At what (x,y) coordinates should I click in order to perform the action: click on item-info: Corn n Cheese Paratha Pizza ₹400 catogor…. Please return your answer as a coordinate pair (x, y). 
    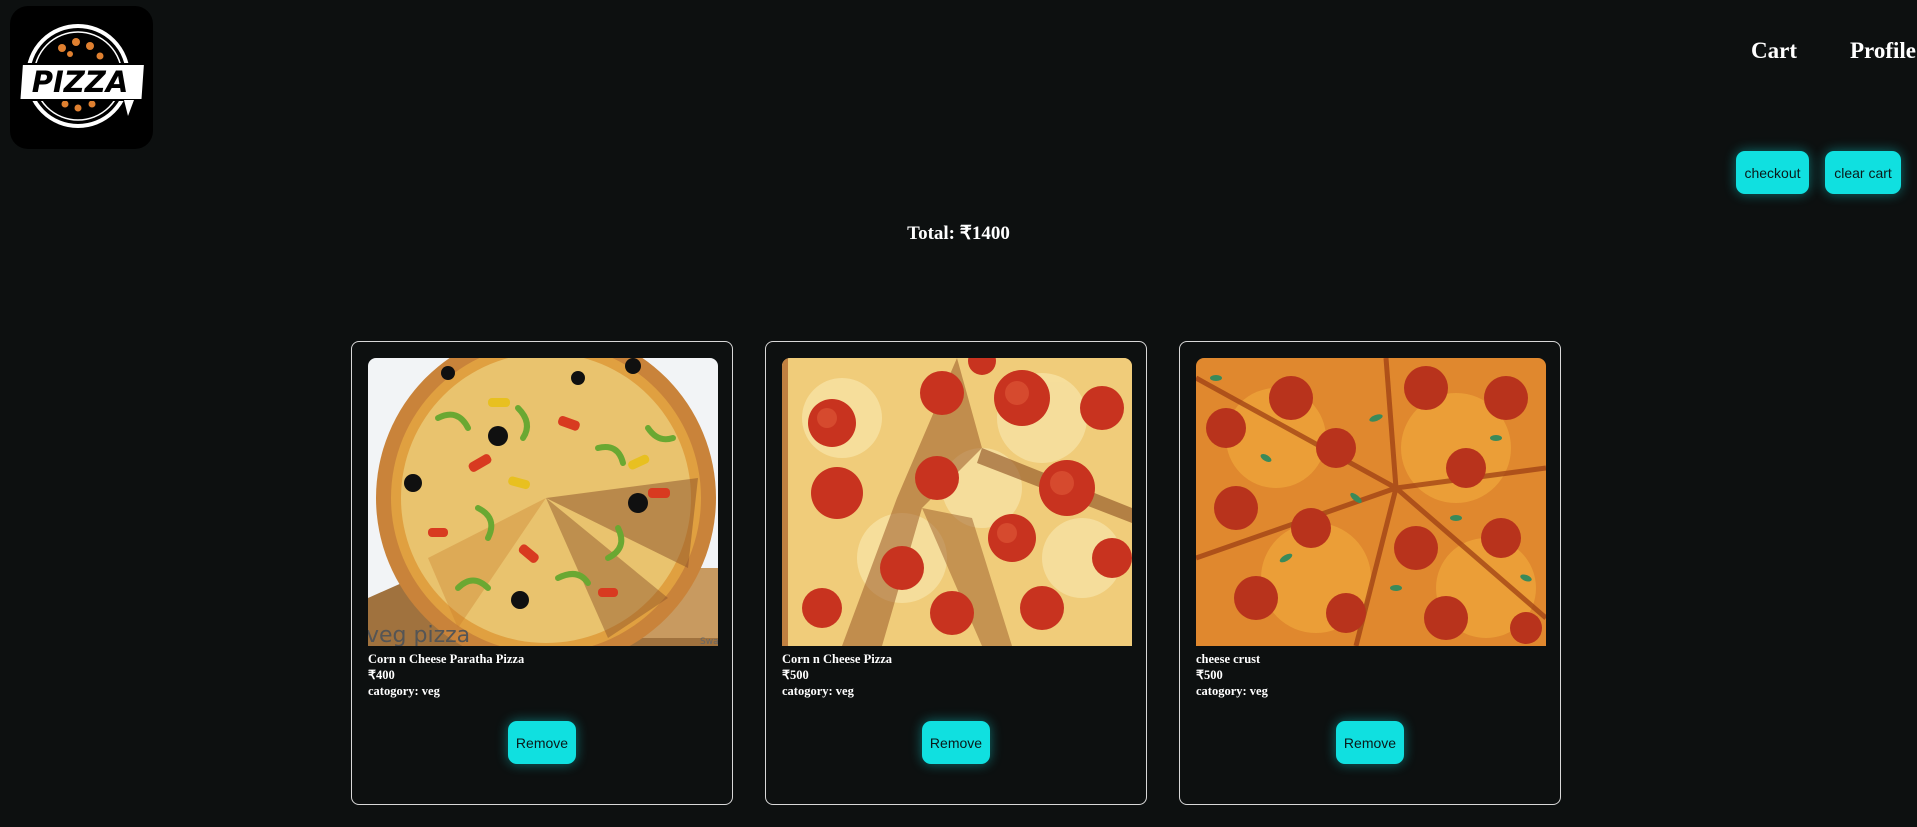
    Looking at the image, I should click on (542, 675).